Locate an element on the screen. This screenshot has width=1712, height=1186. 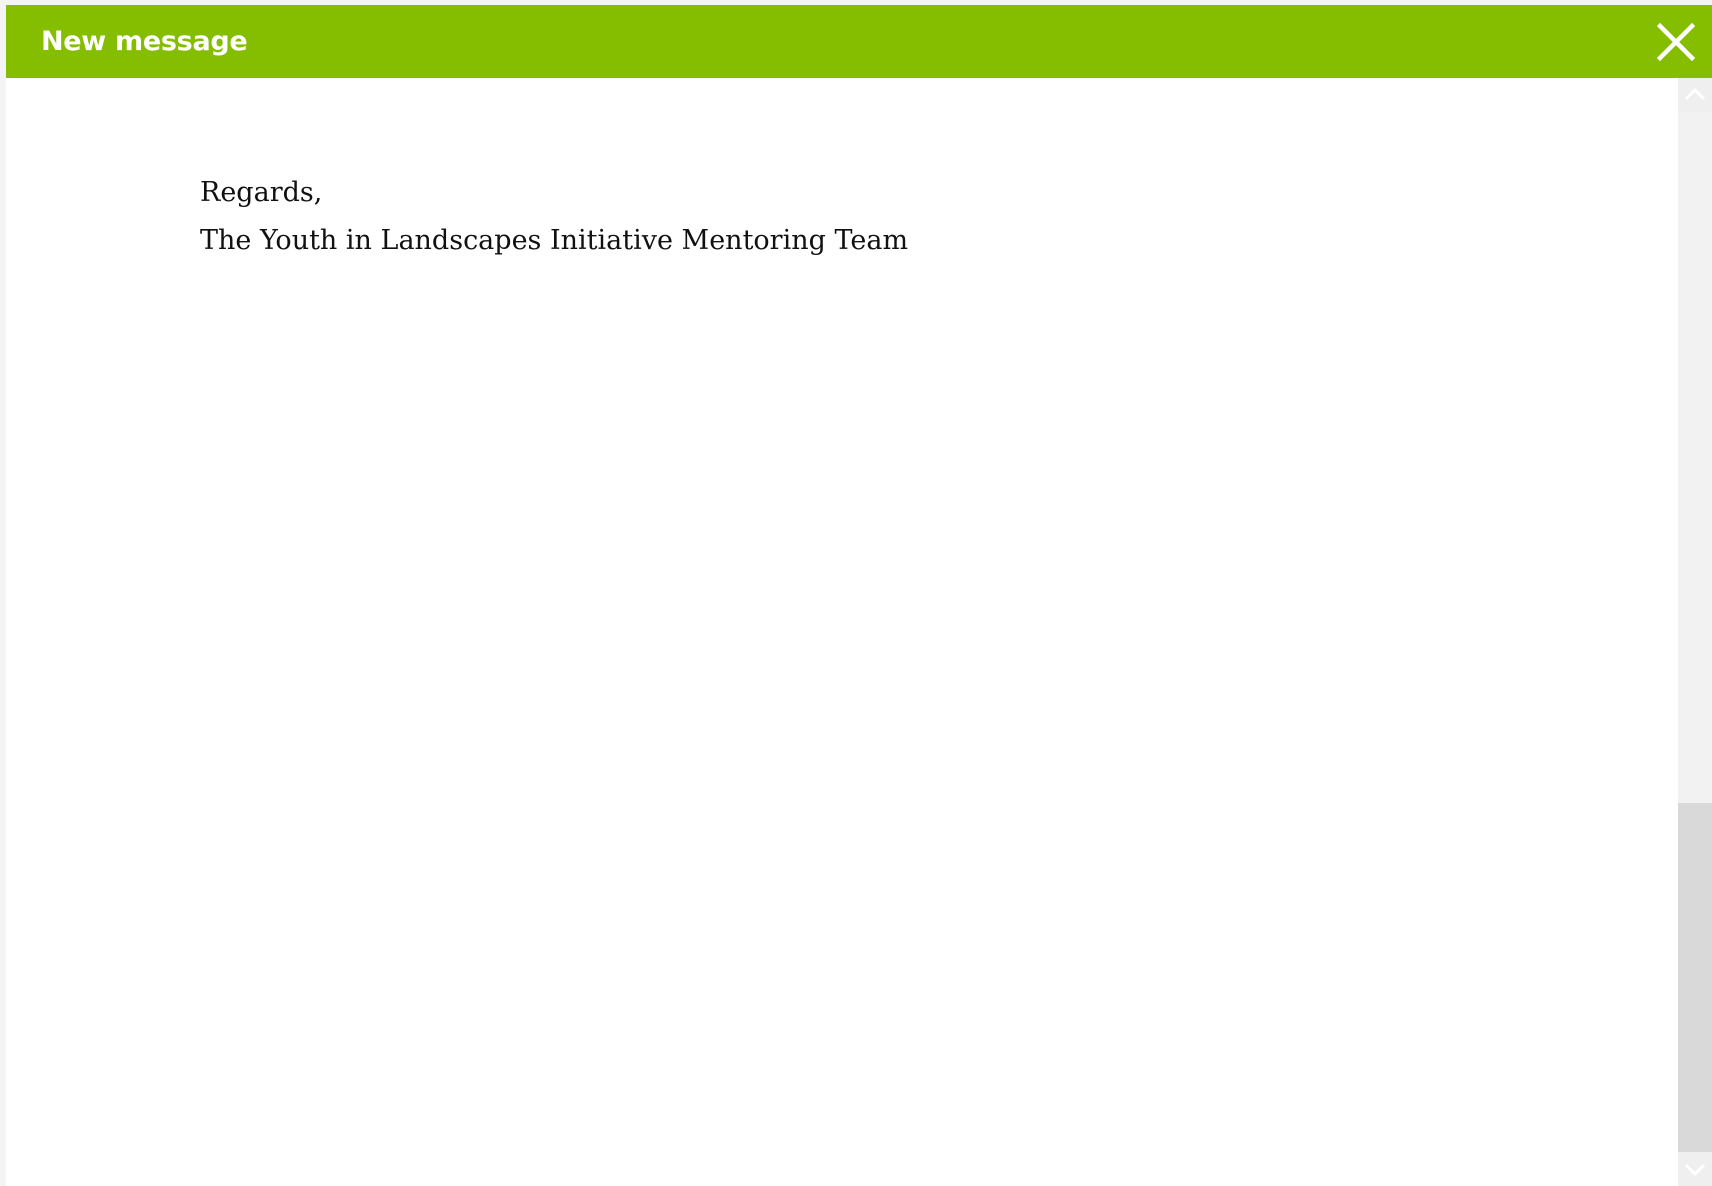
vertical-scrollbar is located at coordinates (1695, 632).